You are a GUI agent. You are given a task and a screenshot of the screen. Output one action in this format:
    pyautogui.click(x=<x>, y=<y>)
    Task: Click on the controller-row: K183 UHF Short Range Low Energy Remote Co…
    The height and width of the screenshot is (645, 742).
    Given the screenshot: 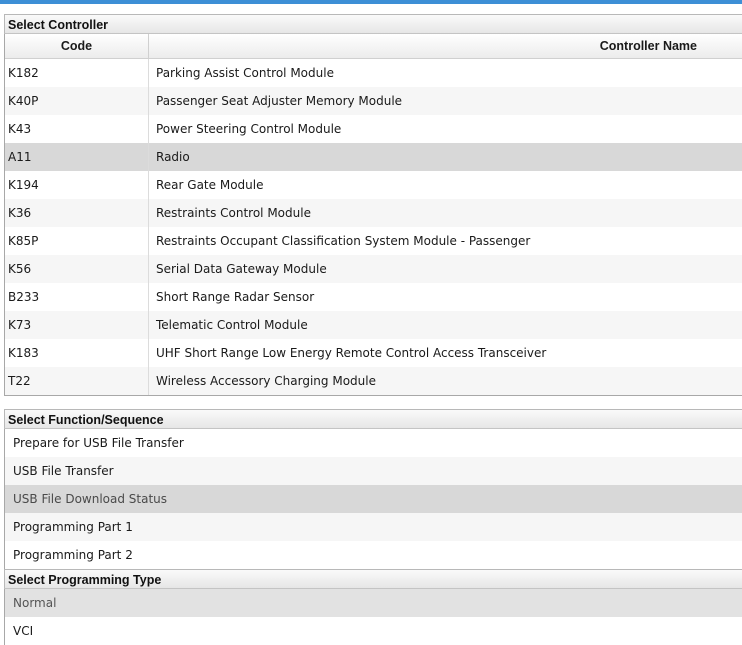 What is the action you would take?
    pyautogui.click(x=373, y=353)
    